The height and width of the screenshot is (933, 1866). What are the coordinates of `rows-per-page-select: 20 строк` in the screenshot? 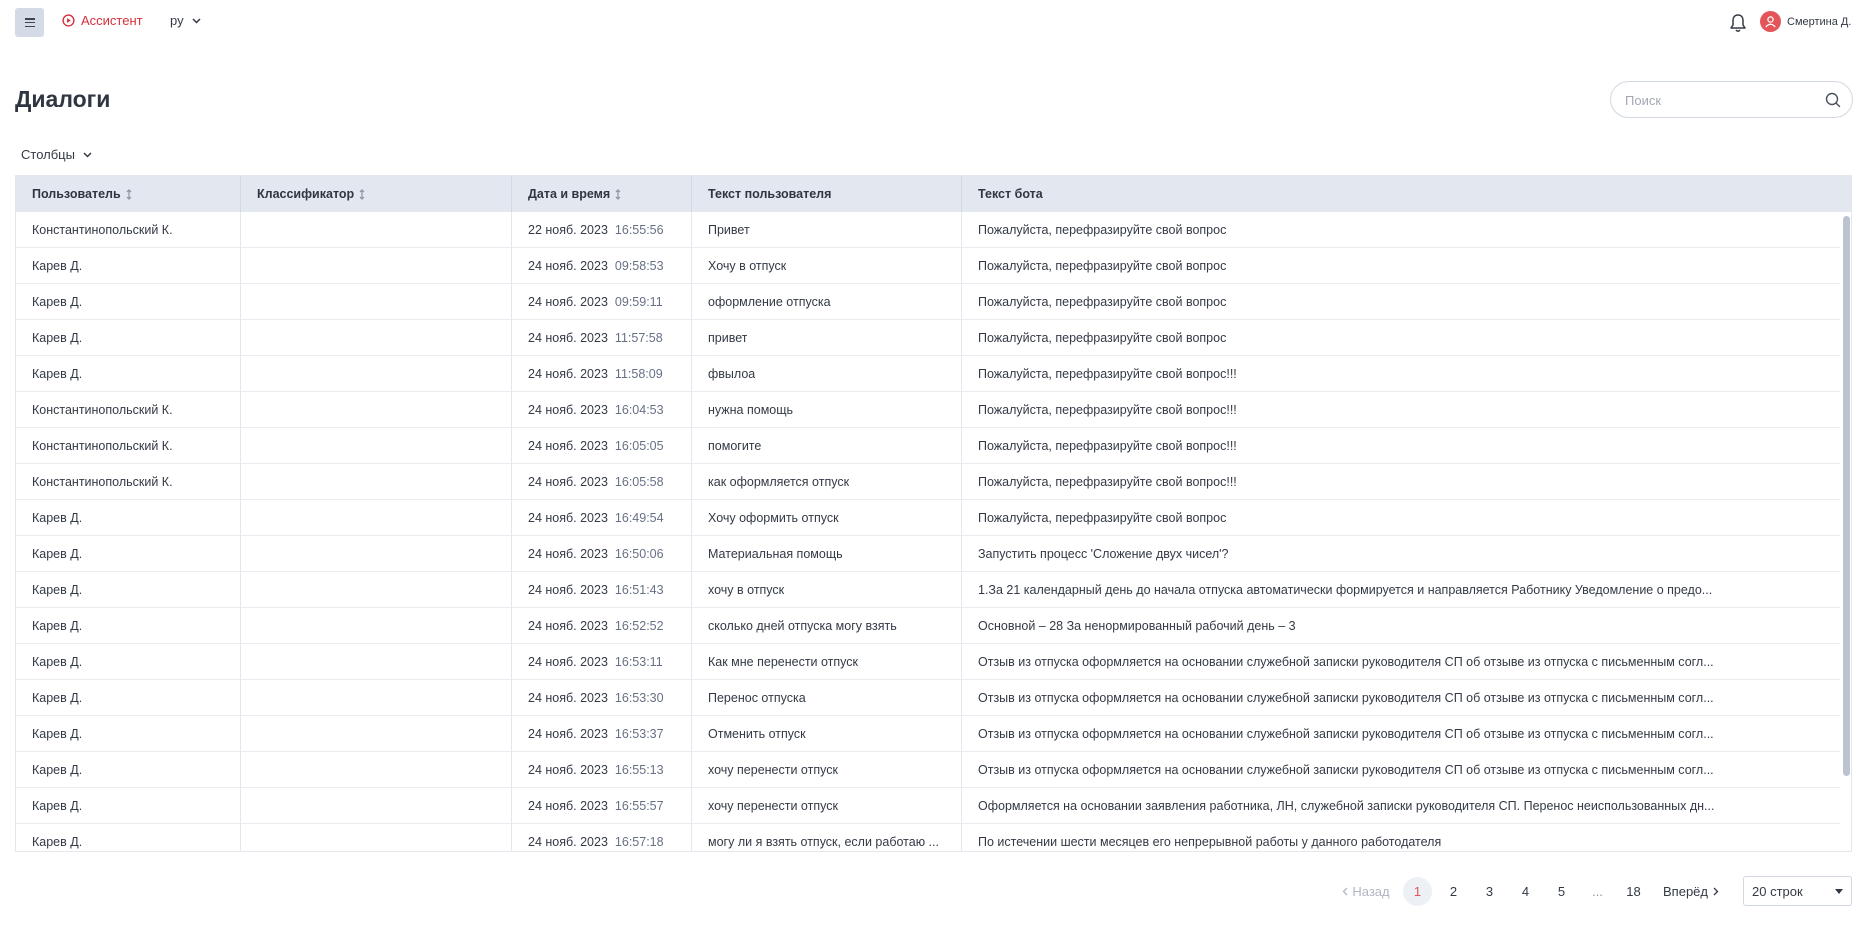 It's located at (1797, 891).